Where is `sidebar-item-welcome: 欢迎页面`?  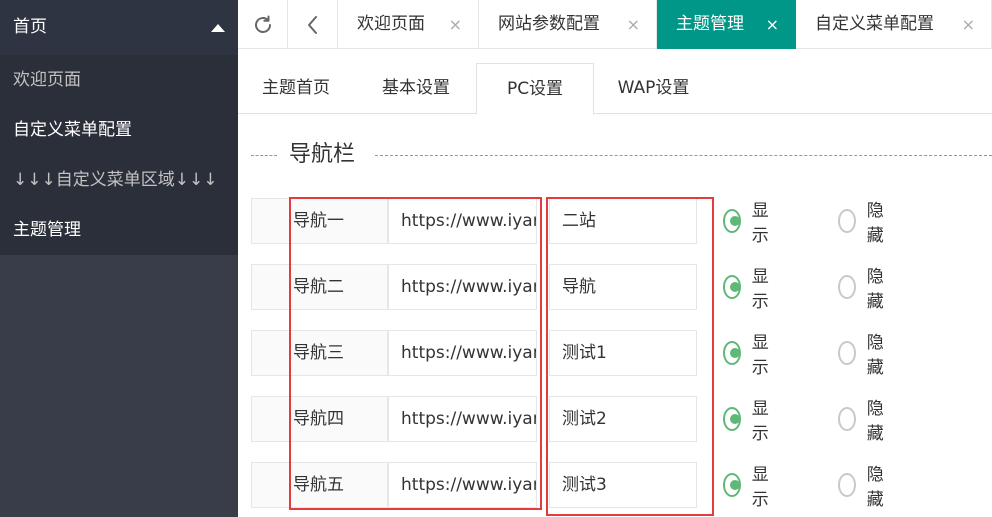 sidebar-item-welcome: 欢迎页面 is located at coordinates (119, 80).